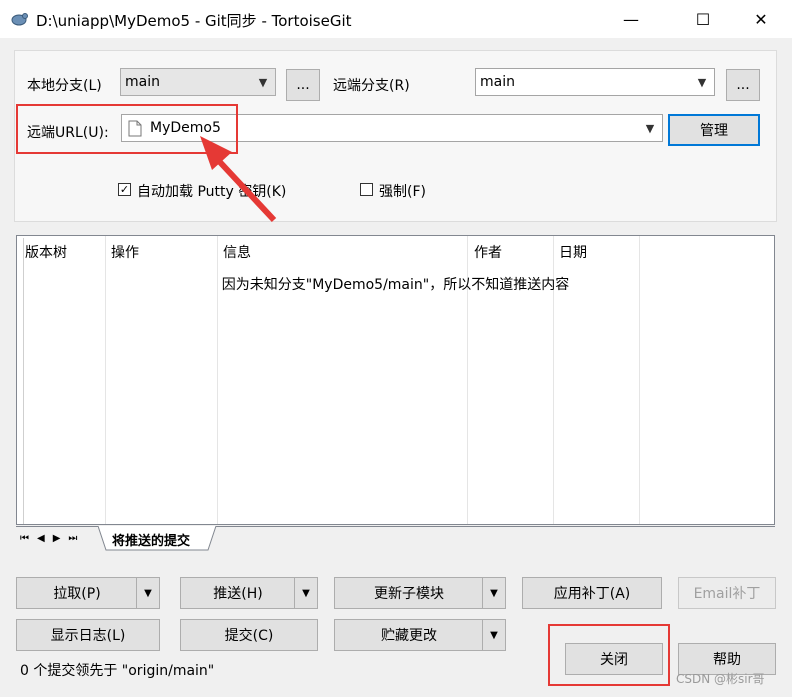  What do you see at coordinates (46, 252) in the screenshot?
I see `column-header-graph: 版本树` at bounding box center [46, 252].